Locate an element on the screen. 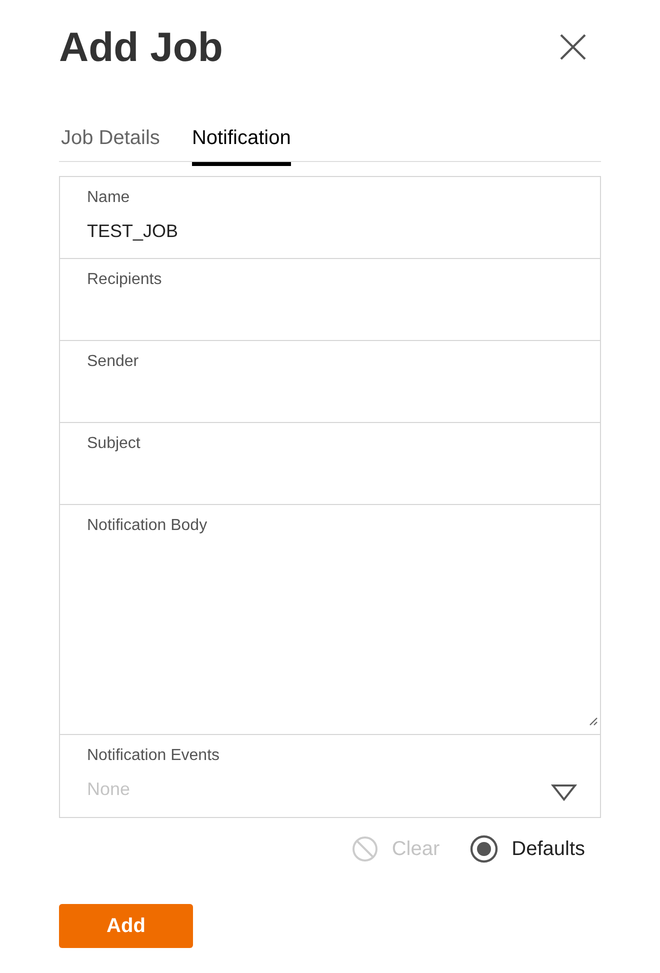 This screenshot has height=973, width=660. field-label: Sender is located at coordinates (113, 362).